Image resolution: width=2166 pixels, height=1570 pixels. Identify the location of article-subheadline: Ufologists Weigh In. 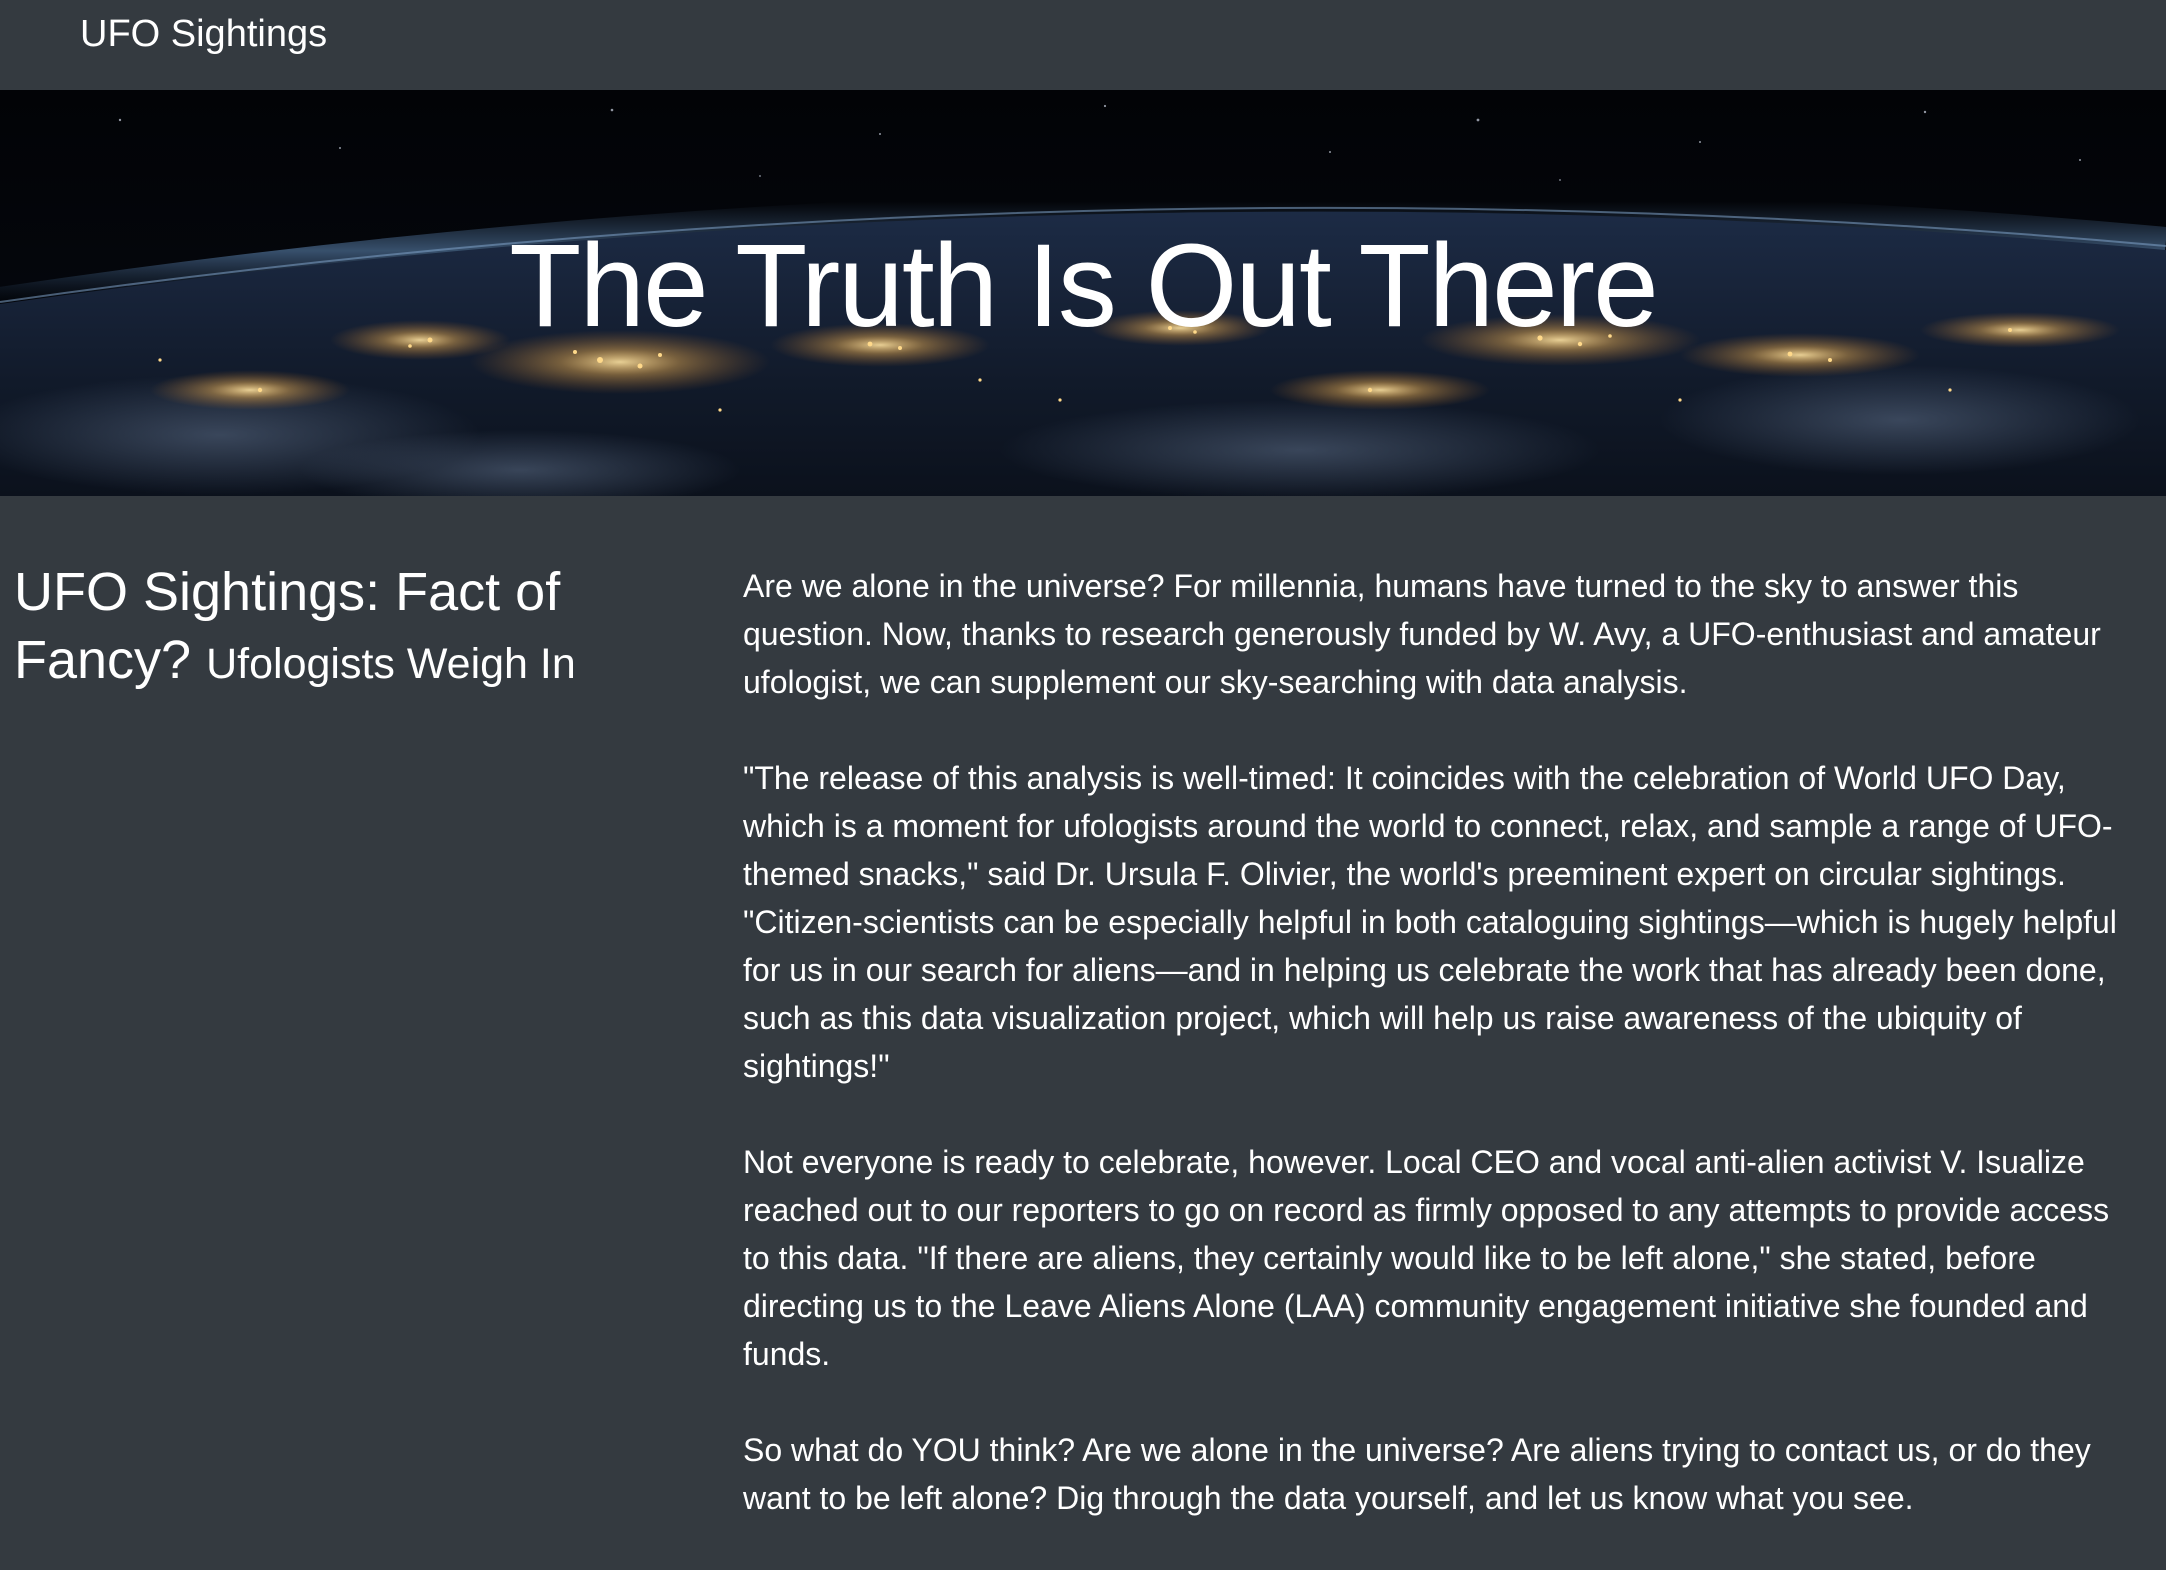
(391, 664).